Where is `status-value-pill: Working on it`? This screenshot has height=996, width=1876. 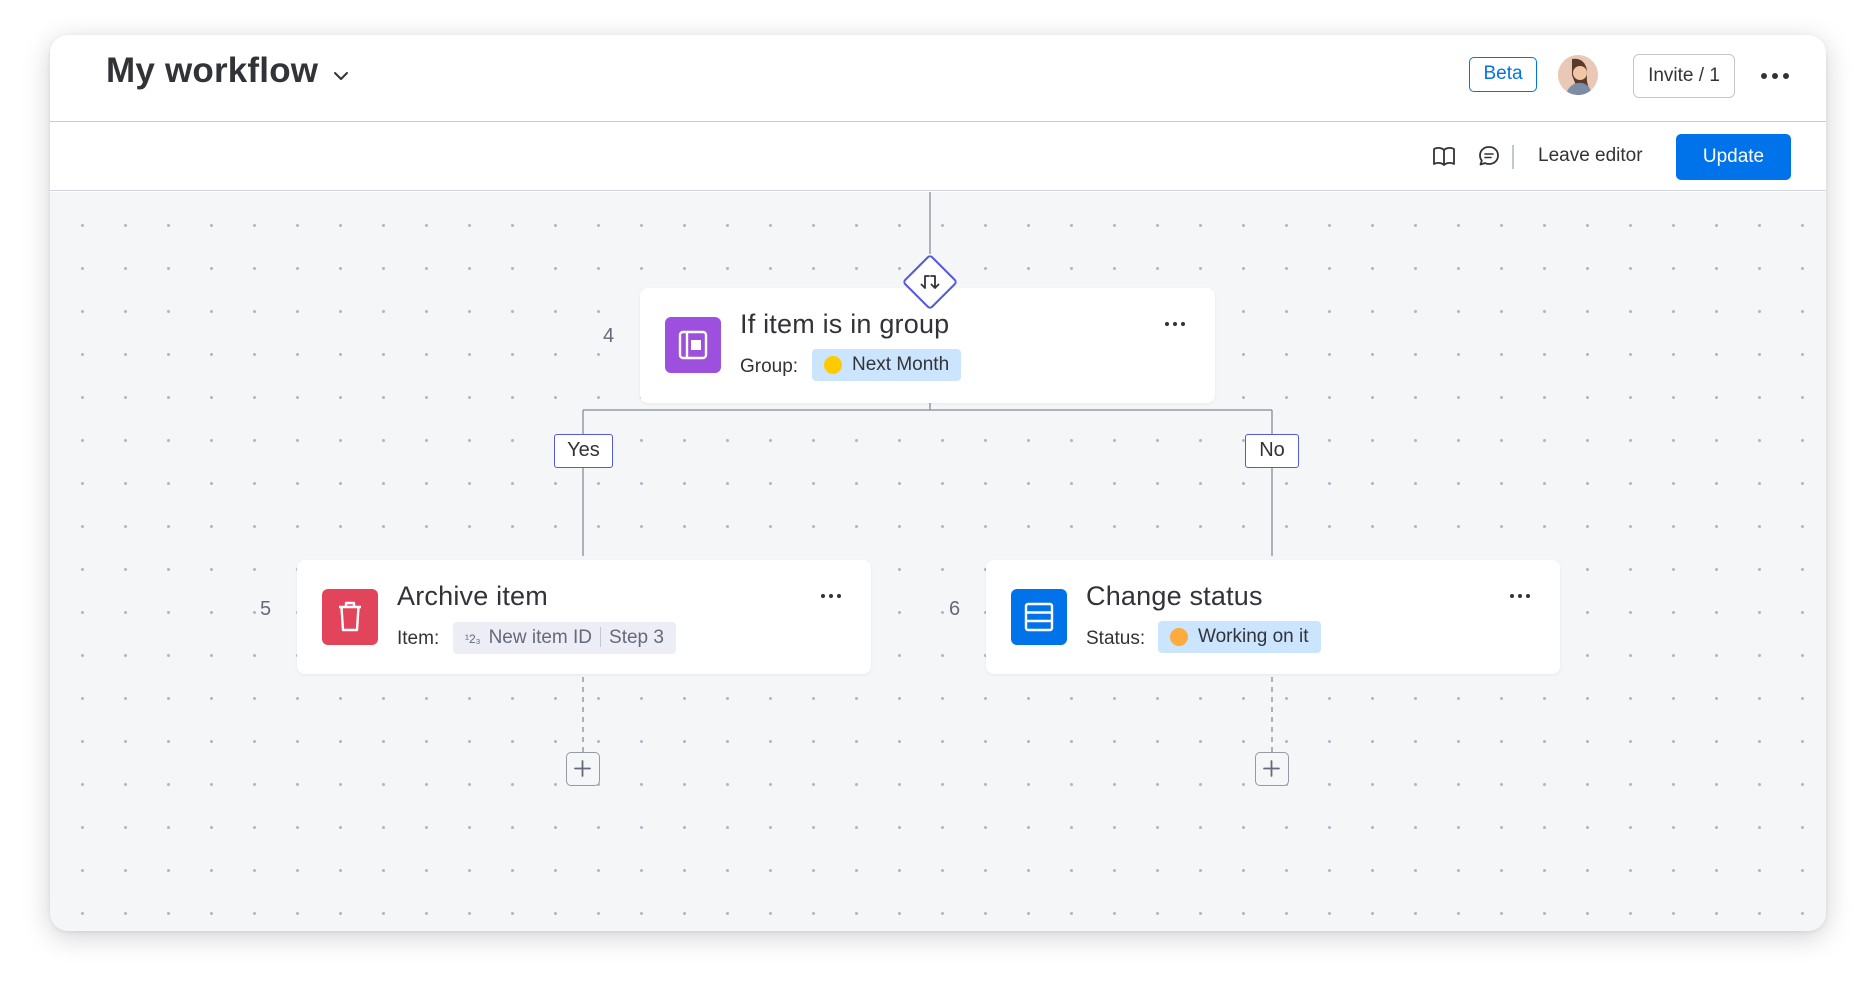
status-value-pill: Working on it is located at coordinates (1239, 637).